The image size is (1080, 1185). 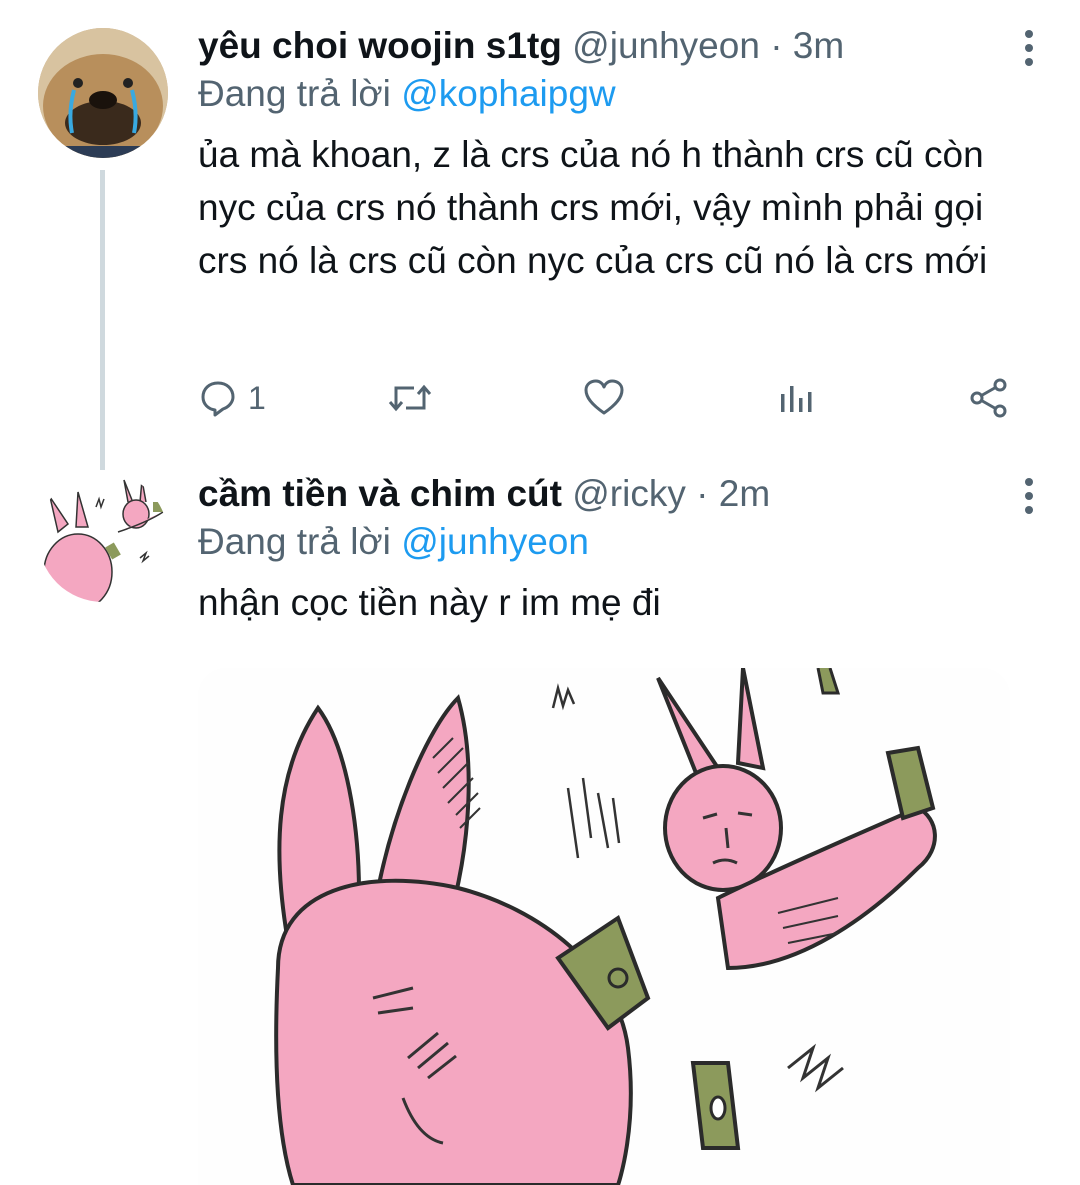 I want to click on retweet-button, so click(x=410, y=398).